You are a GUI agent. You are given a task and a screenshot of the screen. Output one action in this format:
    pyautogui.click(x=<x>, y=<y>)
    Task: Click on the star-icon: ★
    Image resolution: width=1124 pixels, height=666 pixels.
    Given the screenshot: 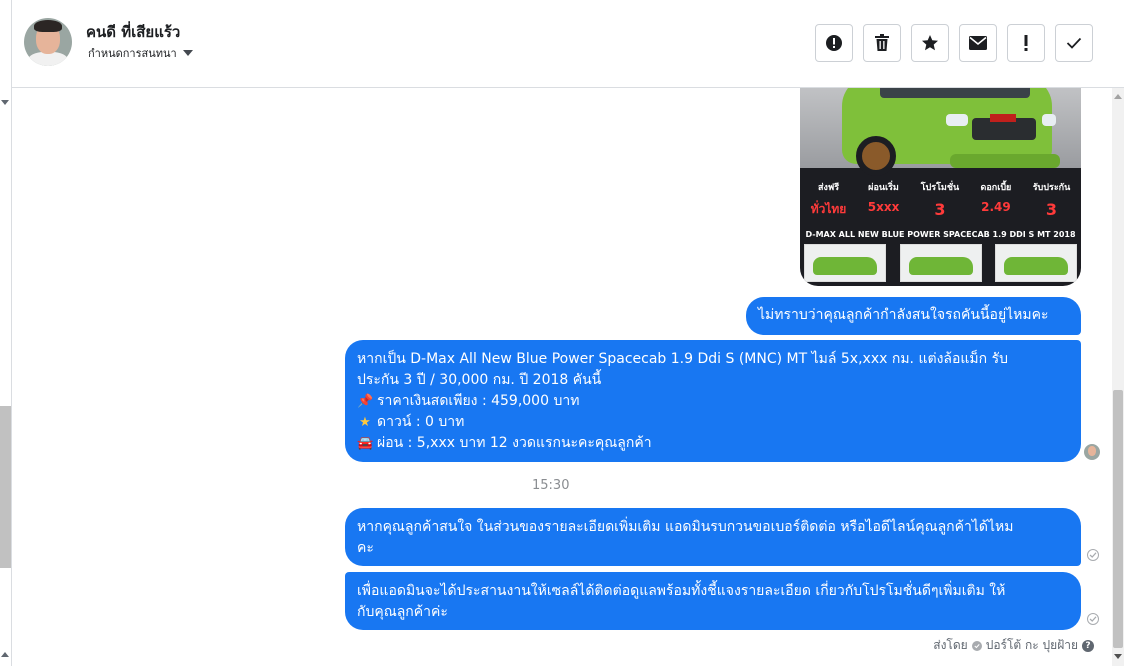 What is the action you would take?
    pyautogui.click(x=365, y=422)
    